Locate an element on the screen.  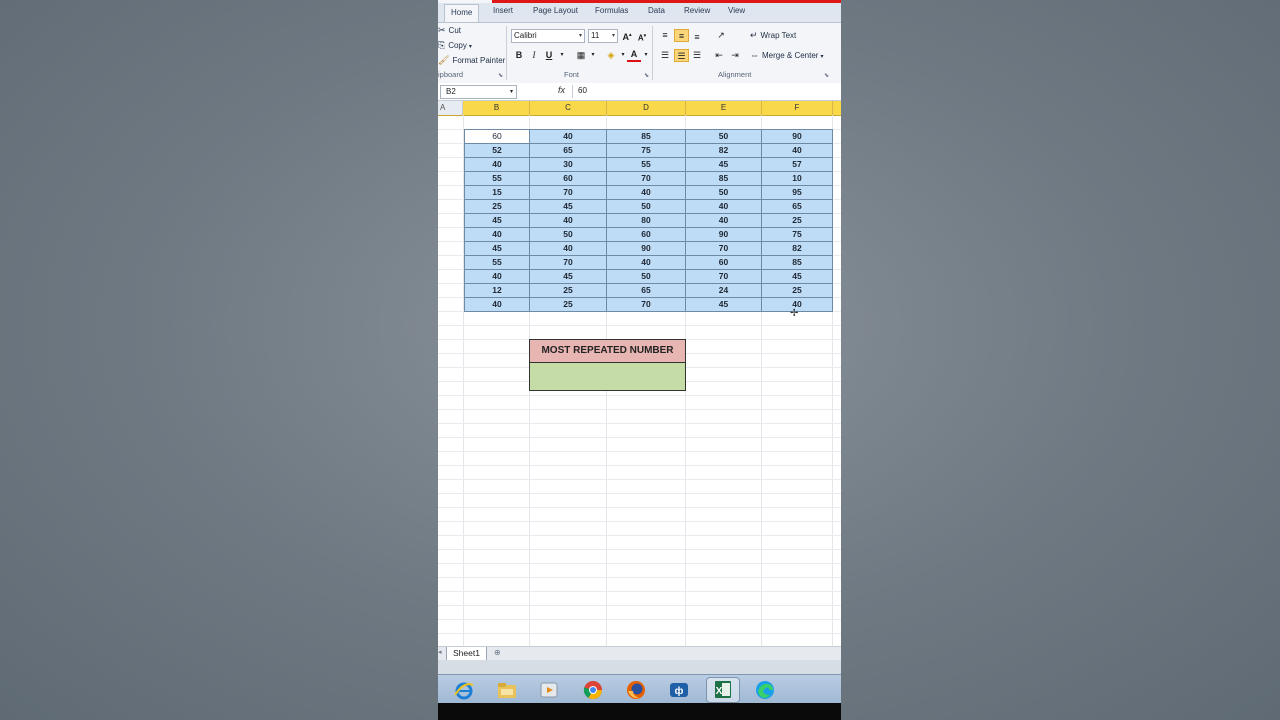
edge-icon is located at coordinates (765, 690).